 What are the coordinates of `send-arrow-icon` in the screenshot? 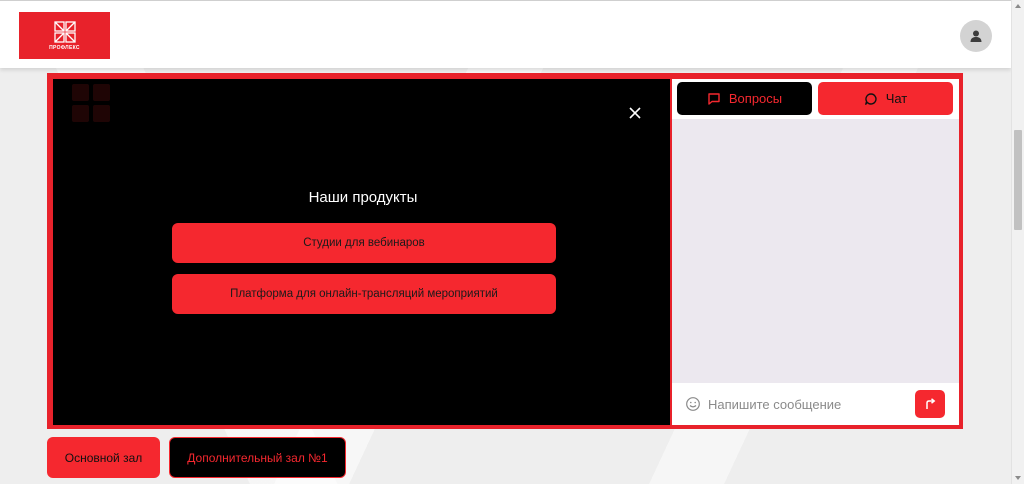 It's located at (931, 403).